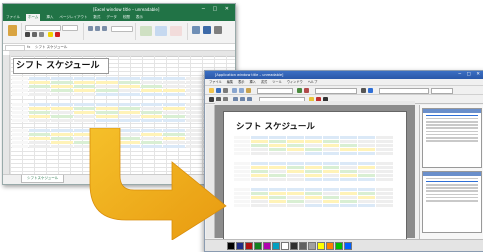  I want to click on font-color-icon, so click(57, 34).